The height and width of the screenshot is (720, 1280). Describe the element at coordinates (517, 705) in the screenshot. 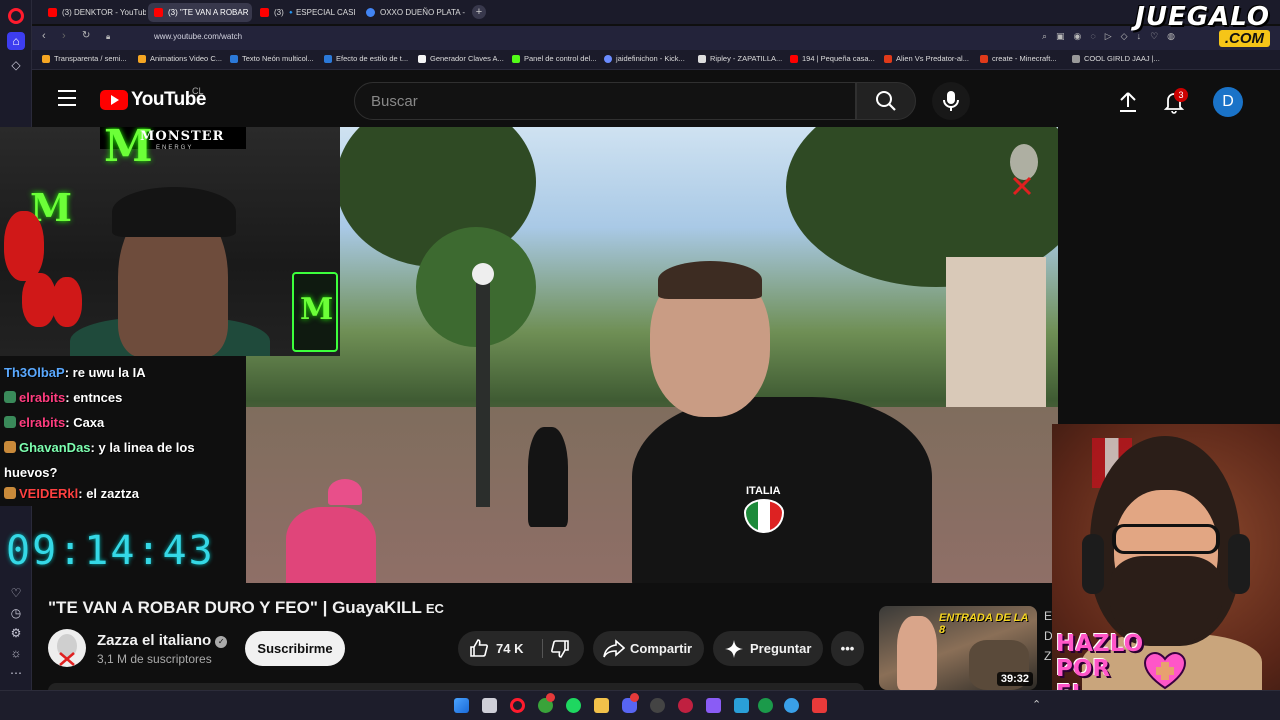

I see `opera-taskbar-icon` at that location.